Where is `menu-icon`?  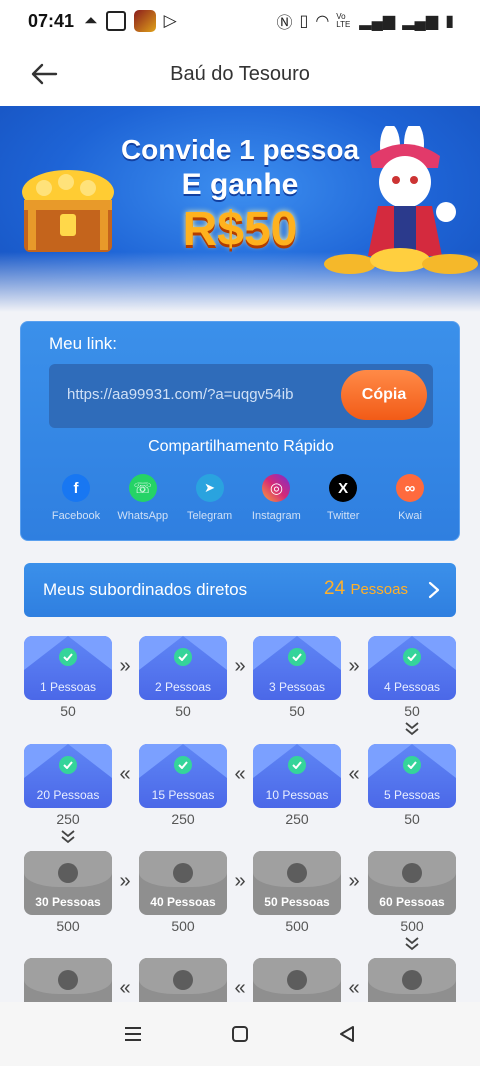 menu-icon is located at coordinates (133, 1034).